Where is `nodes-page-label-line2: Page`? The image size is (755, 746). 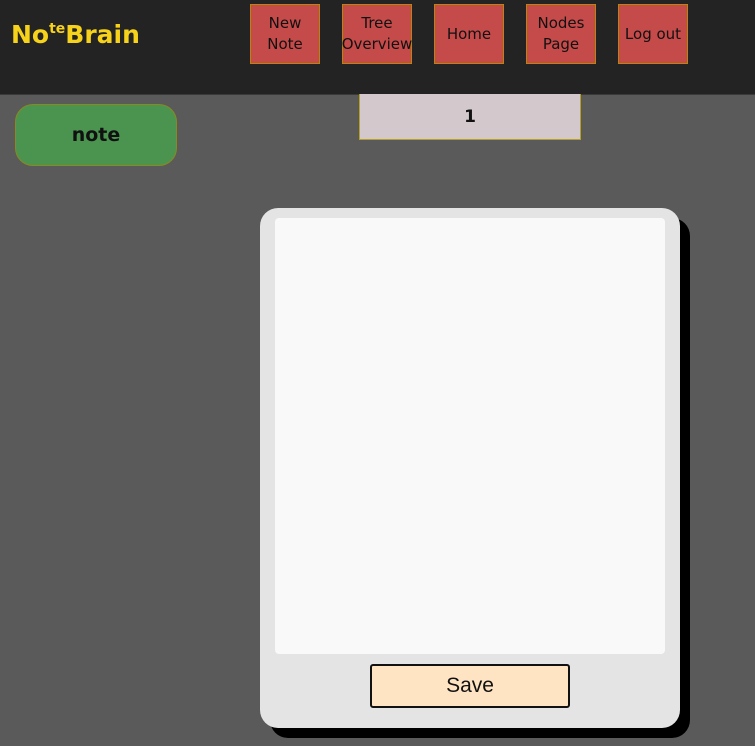
nodes-page-label-line2: Page is located at coordinates (561, 44).